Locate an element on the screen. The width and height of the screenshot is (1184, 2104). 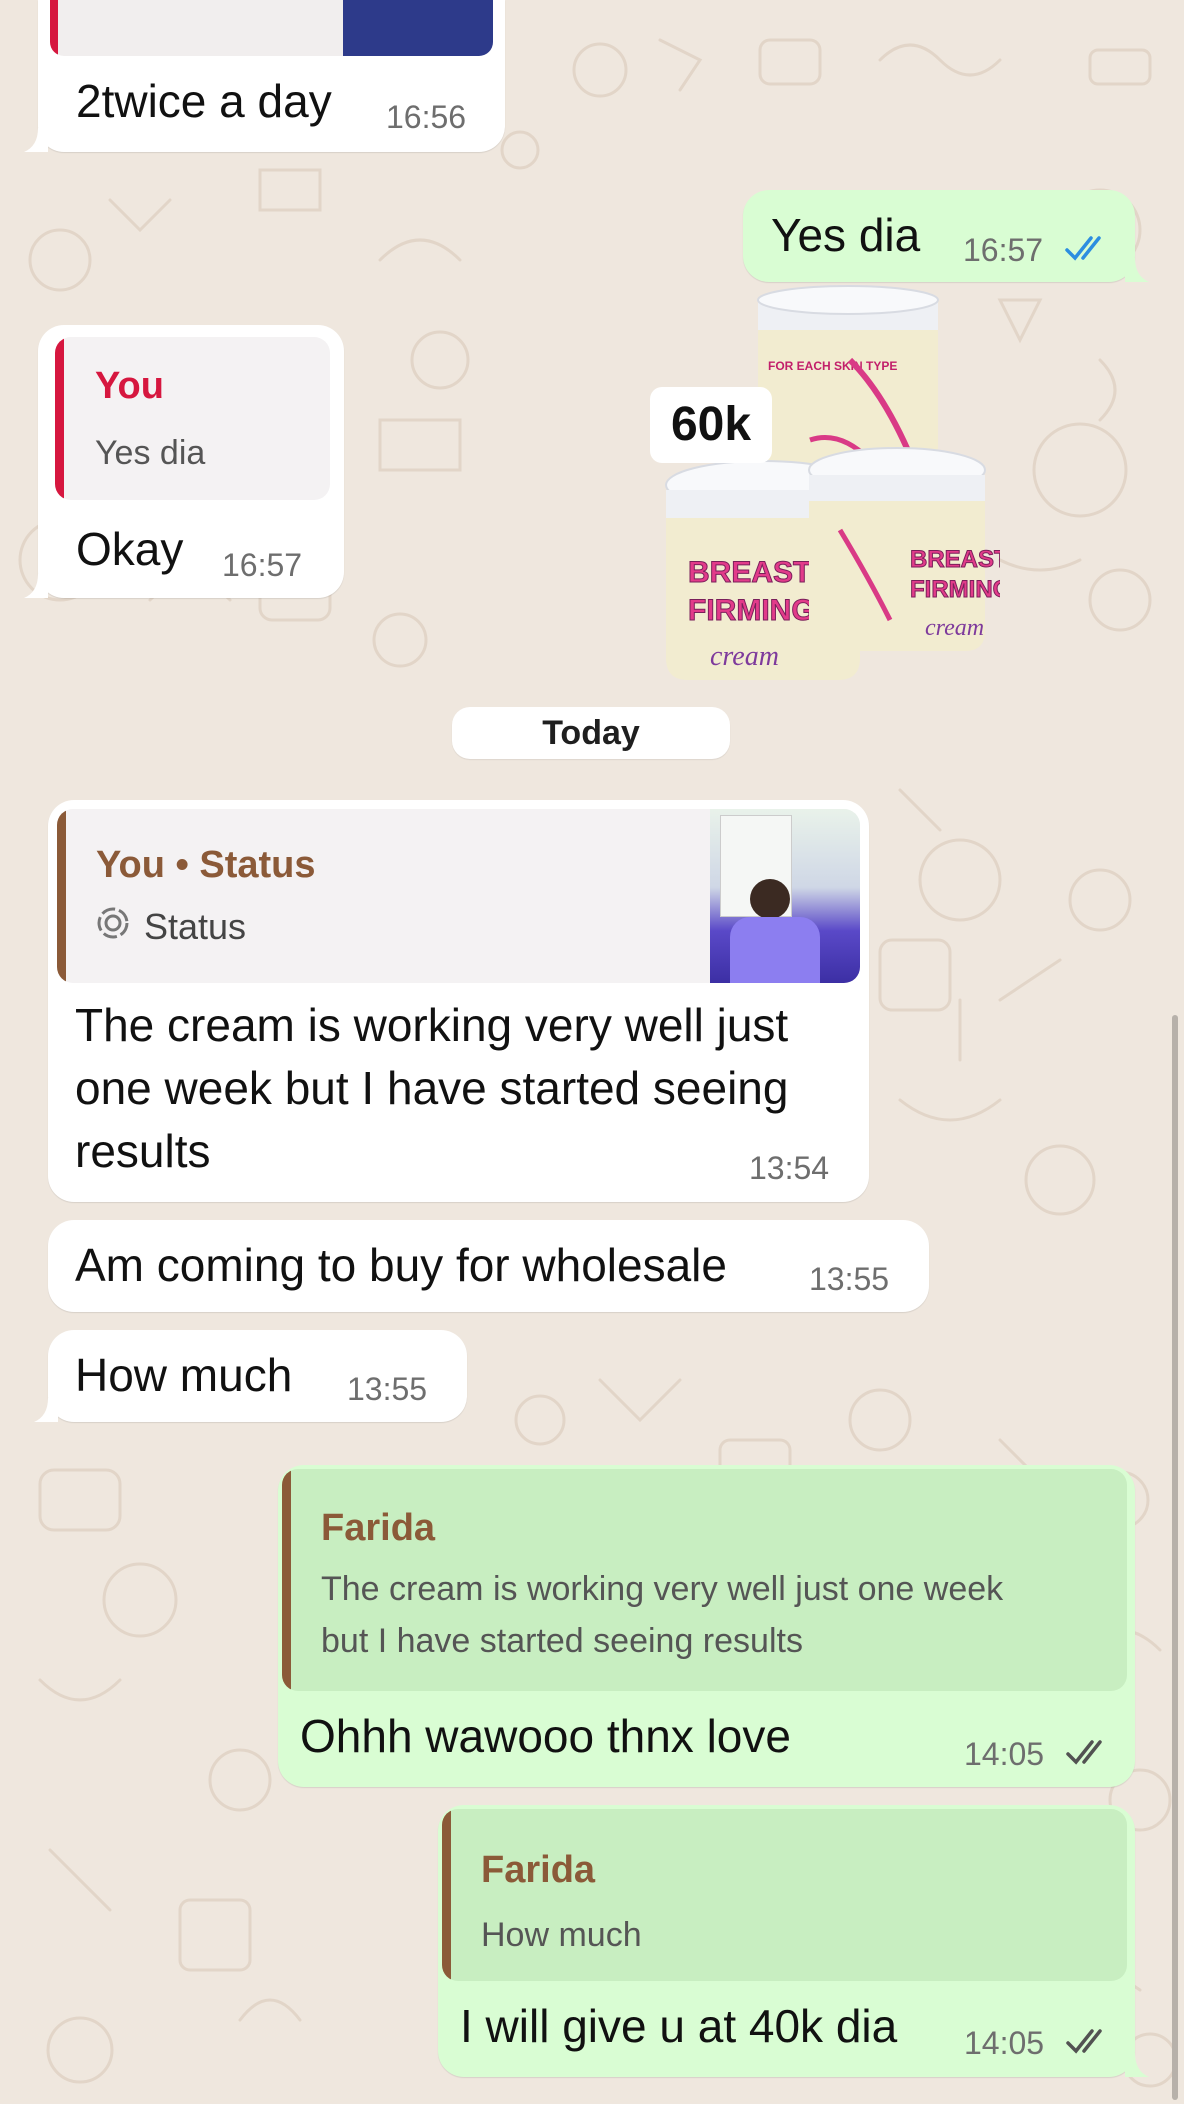
message-time: 16:56 is located at coordinates (426, 117).